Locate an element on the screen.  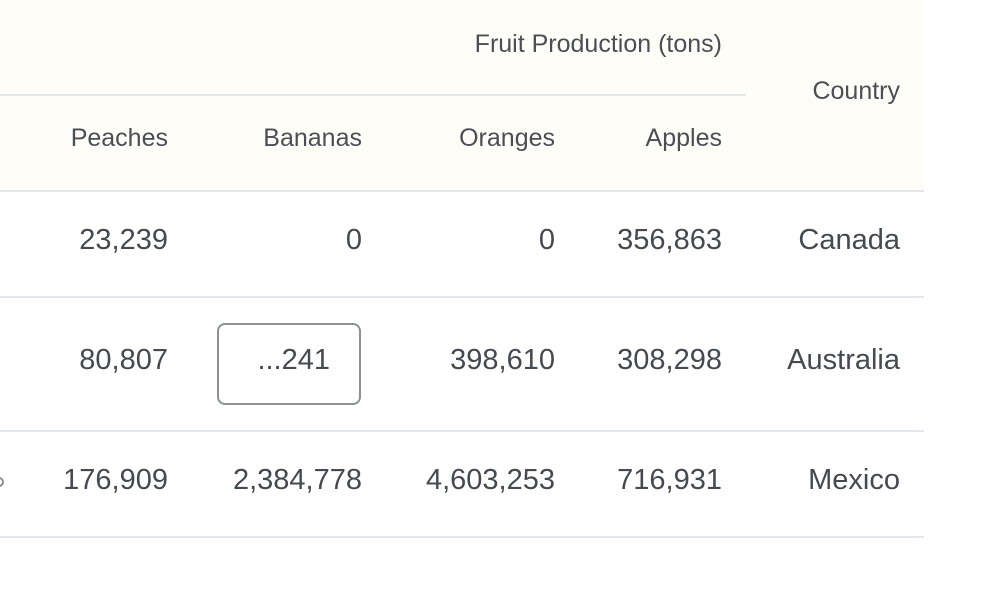
cell-peaches: 23,239 is located at coordinates (123, 240).